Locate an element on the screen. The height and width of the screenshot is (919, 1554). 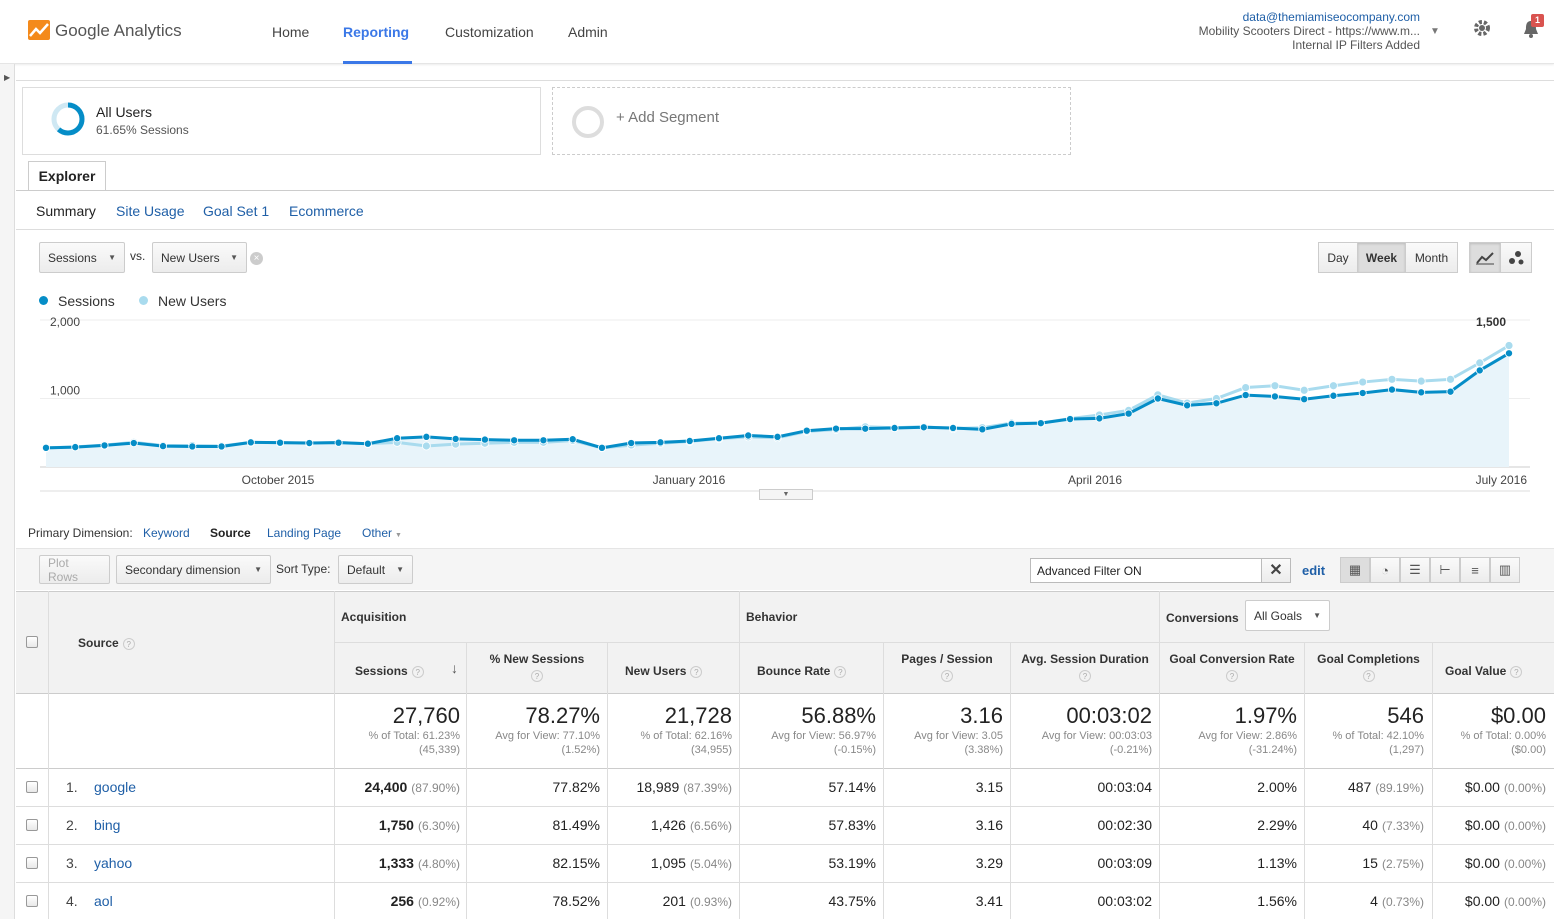
subtab-summary: Summary is located at coordinates (66, 211).